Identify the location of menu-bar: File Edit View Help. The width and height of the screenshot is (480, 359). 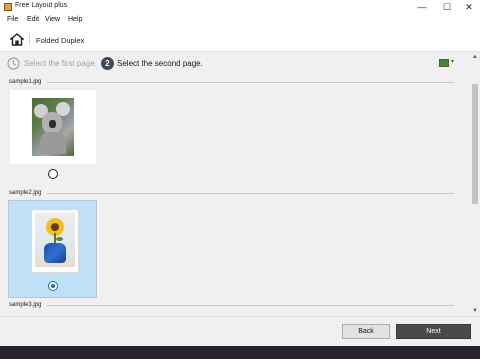
(240, 20).